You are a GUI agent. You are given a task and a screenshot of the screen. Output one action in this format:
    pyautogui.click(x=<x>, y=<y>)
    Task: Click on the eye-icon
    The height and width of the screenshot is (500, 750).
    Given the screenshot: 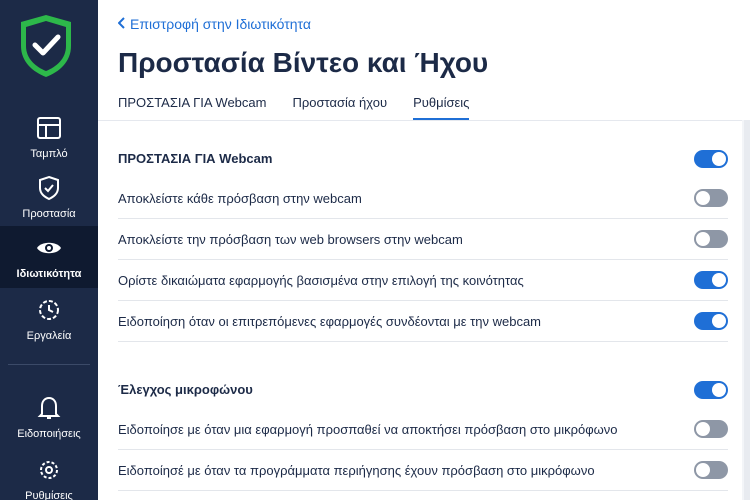 What is the action you would take?
    pyautogui.click(x=49, y=248)
    